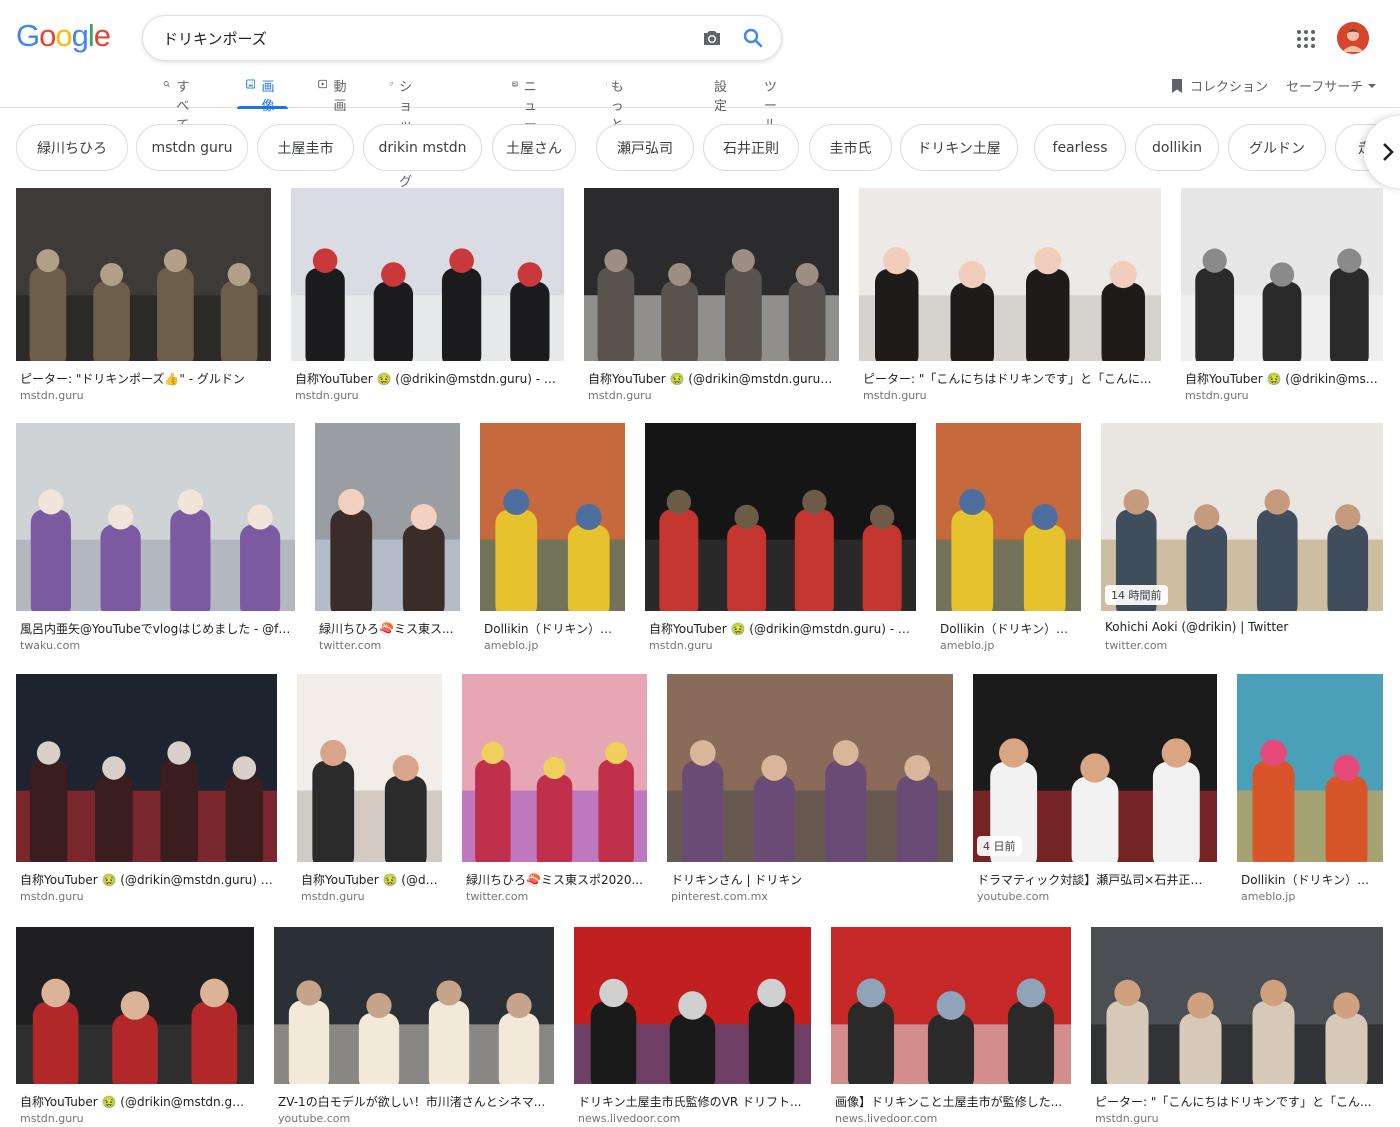  What do you see at coordinates (770, 101) in the screenshot?
I see `tab-tools: ツール` at bounding box center [770, 101].